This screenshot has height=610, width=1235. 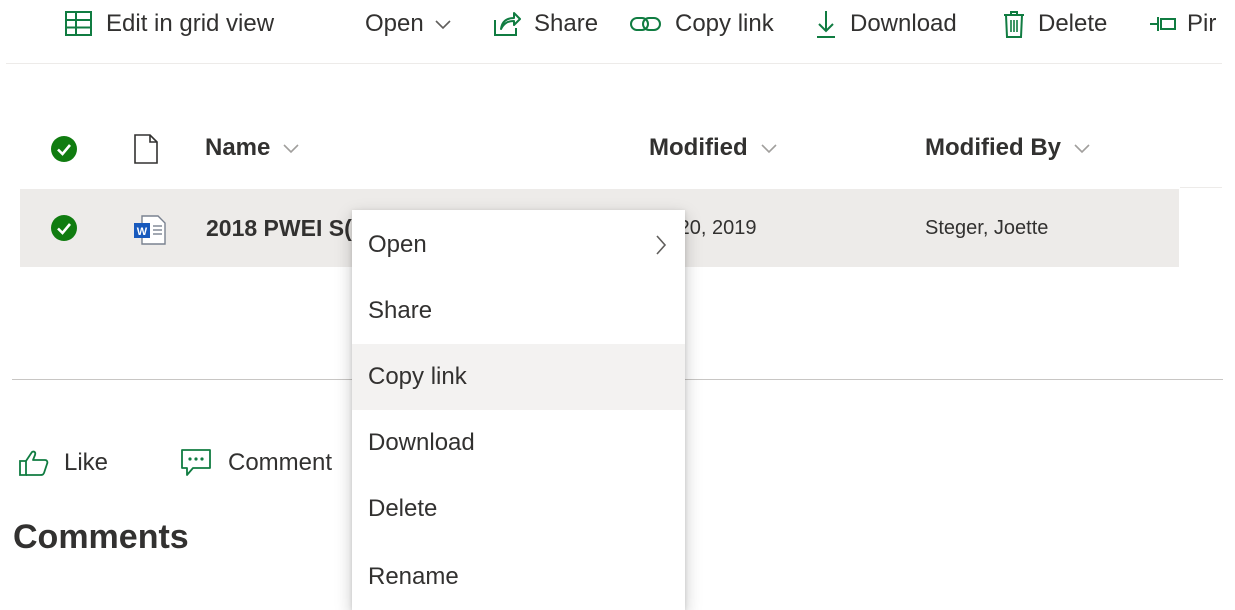 What do you see at coordinates (1014, 24) in the screenshot?
I see `trash-icon` at bounding box center [1014, 24].